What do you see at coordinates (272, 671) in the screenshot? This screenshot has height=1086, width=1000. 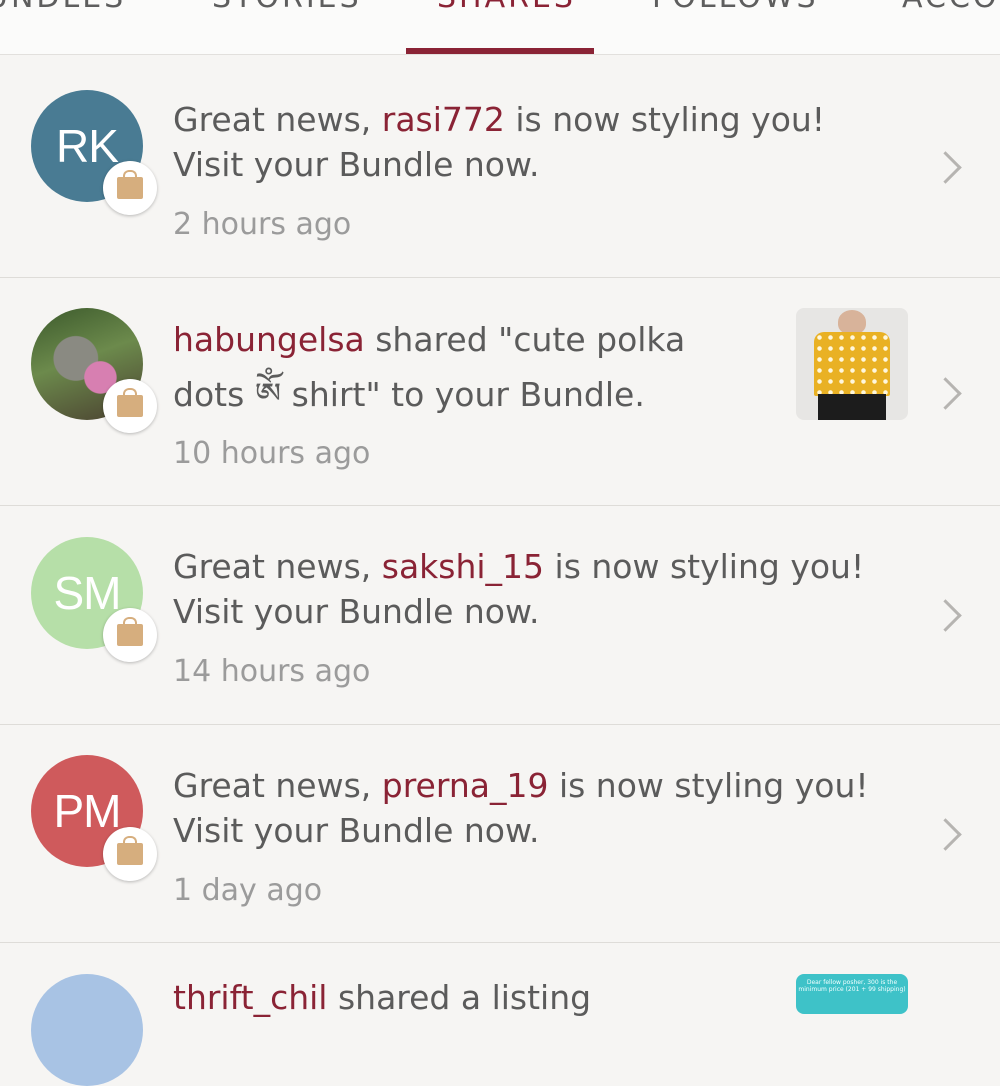 I see `timestamp: 14 hours ago` at bounding box center [272, 671].